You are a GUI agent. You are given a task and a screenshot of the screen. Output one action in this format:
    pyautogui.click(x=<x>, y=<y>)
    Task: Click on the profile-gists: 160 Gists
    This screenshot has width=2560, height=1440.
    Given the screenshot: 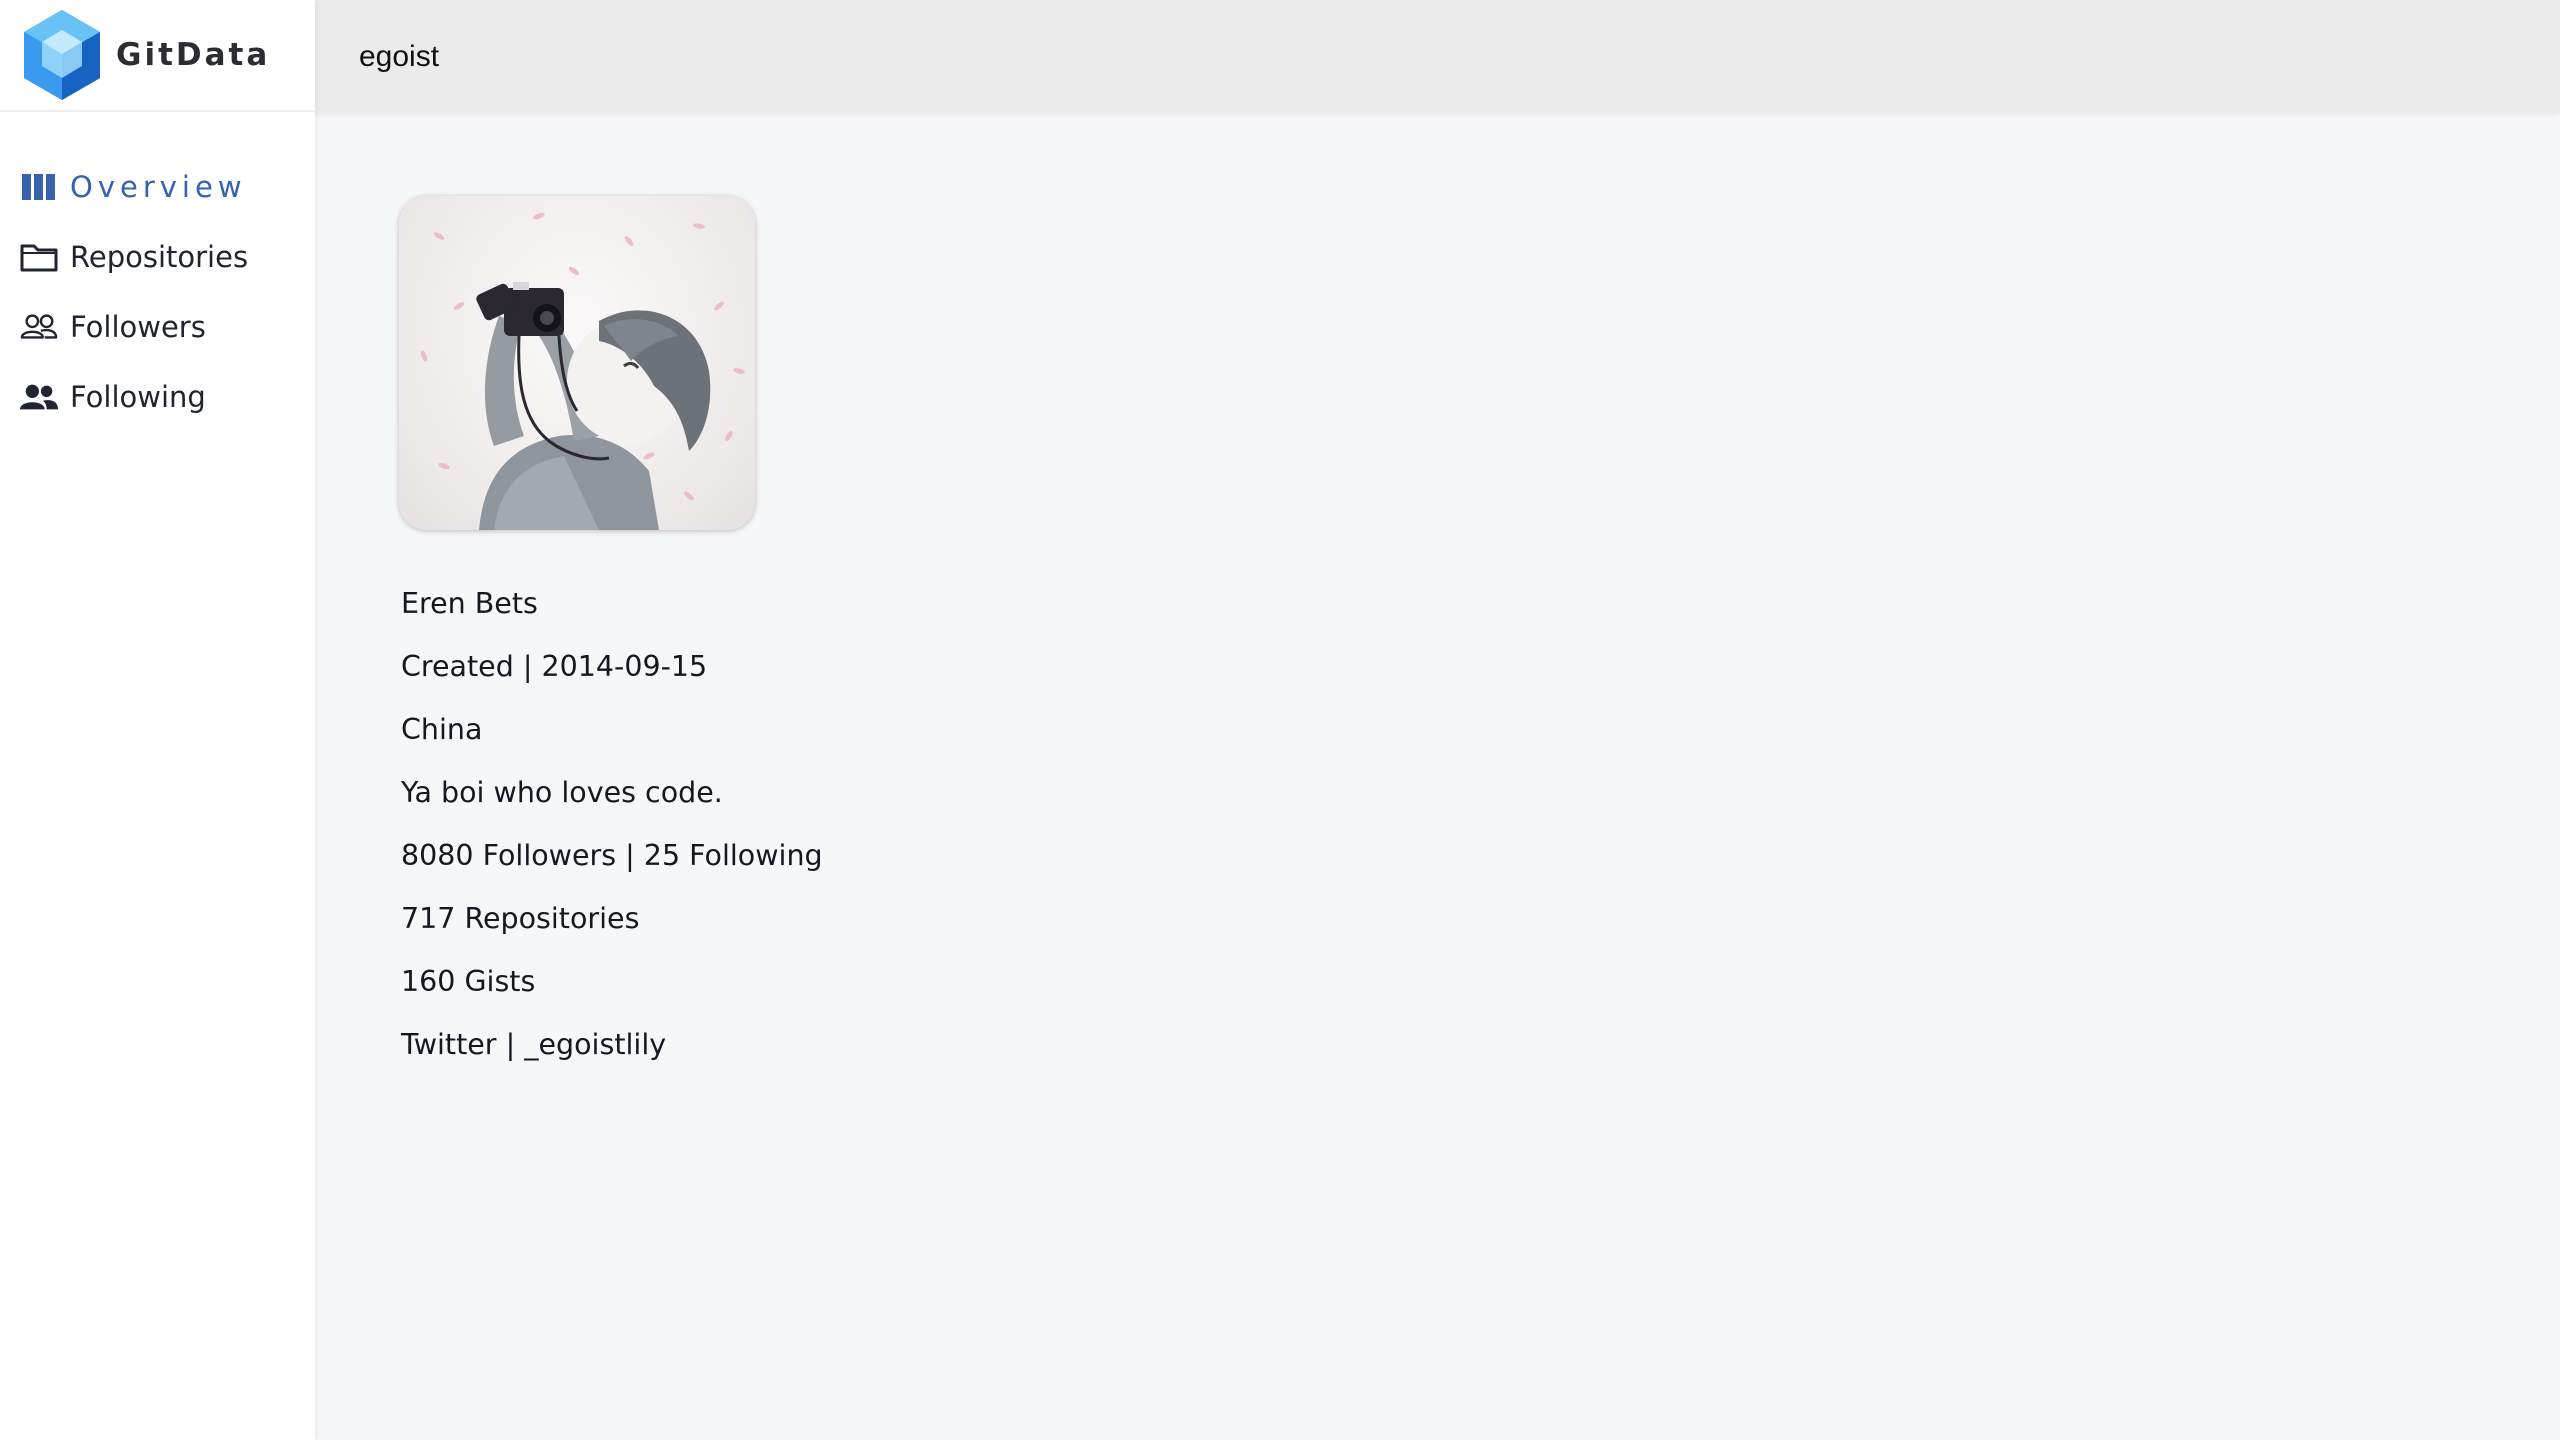 What is the action you would take?
    pyautogui.click(x=468, y=981)
    